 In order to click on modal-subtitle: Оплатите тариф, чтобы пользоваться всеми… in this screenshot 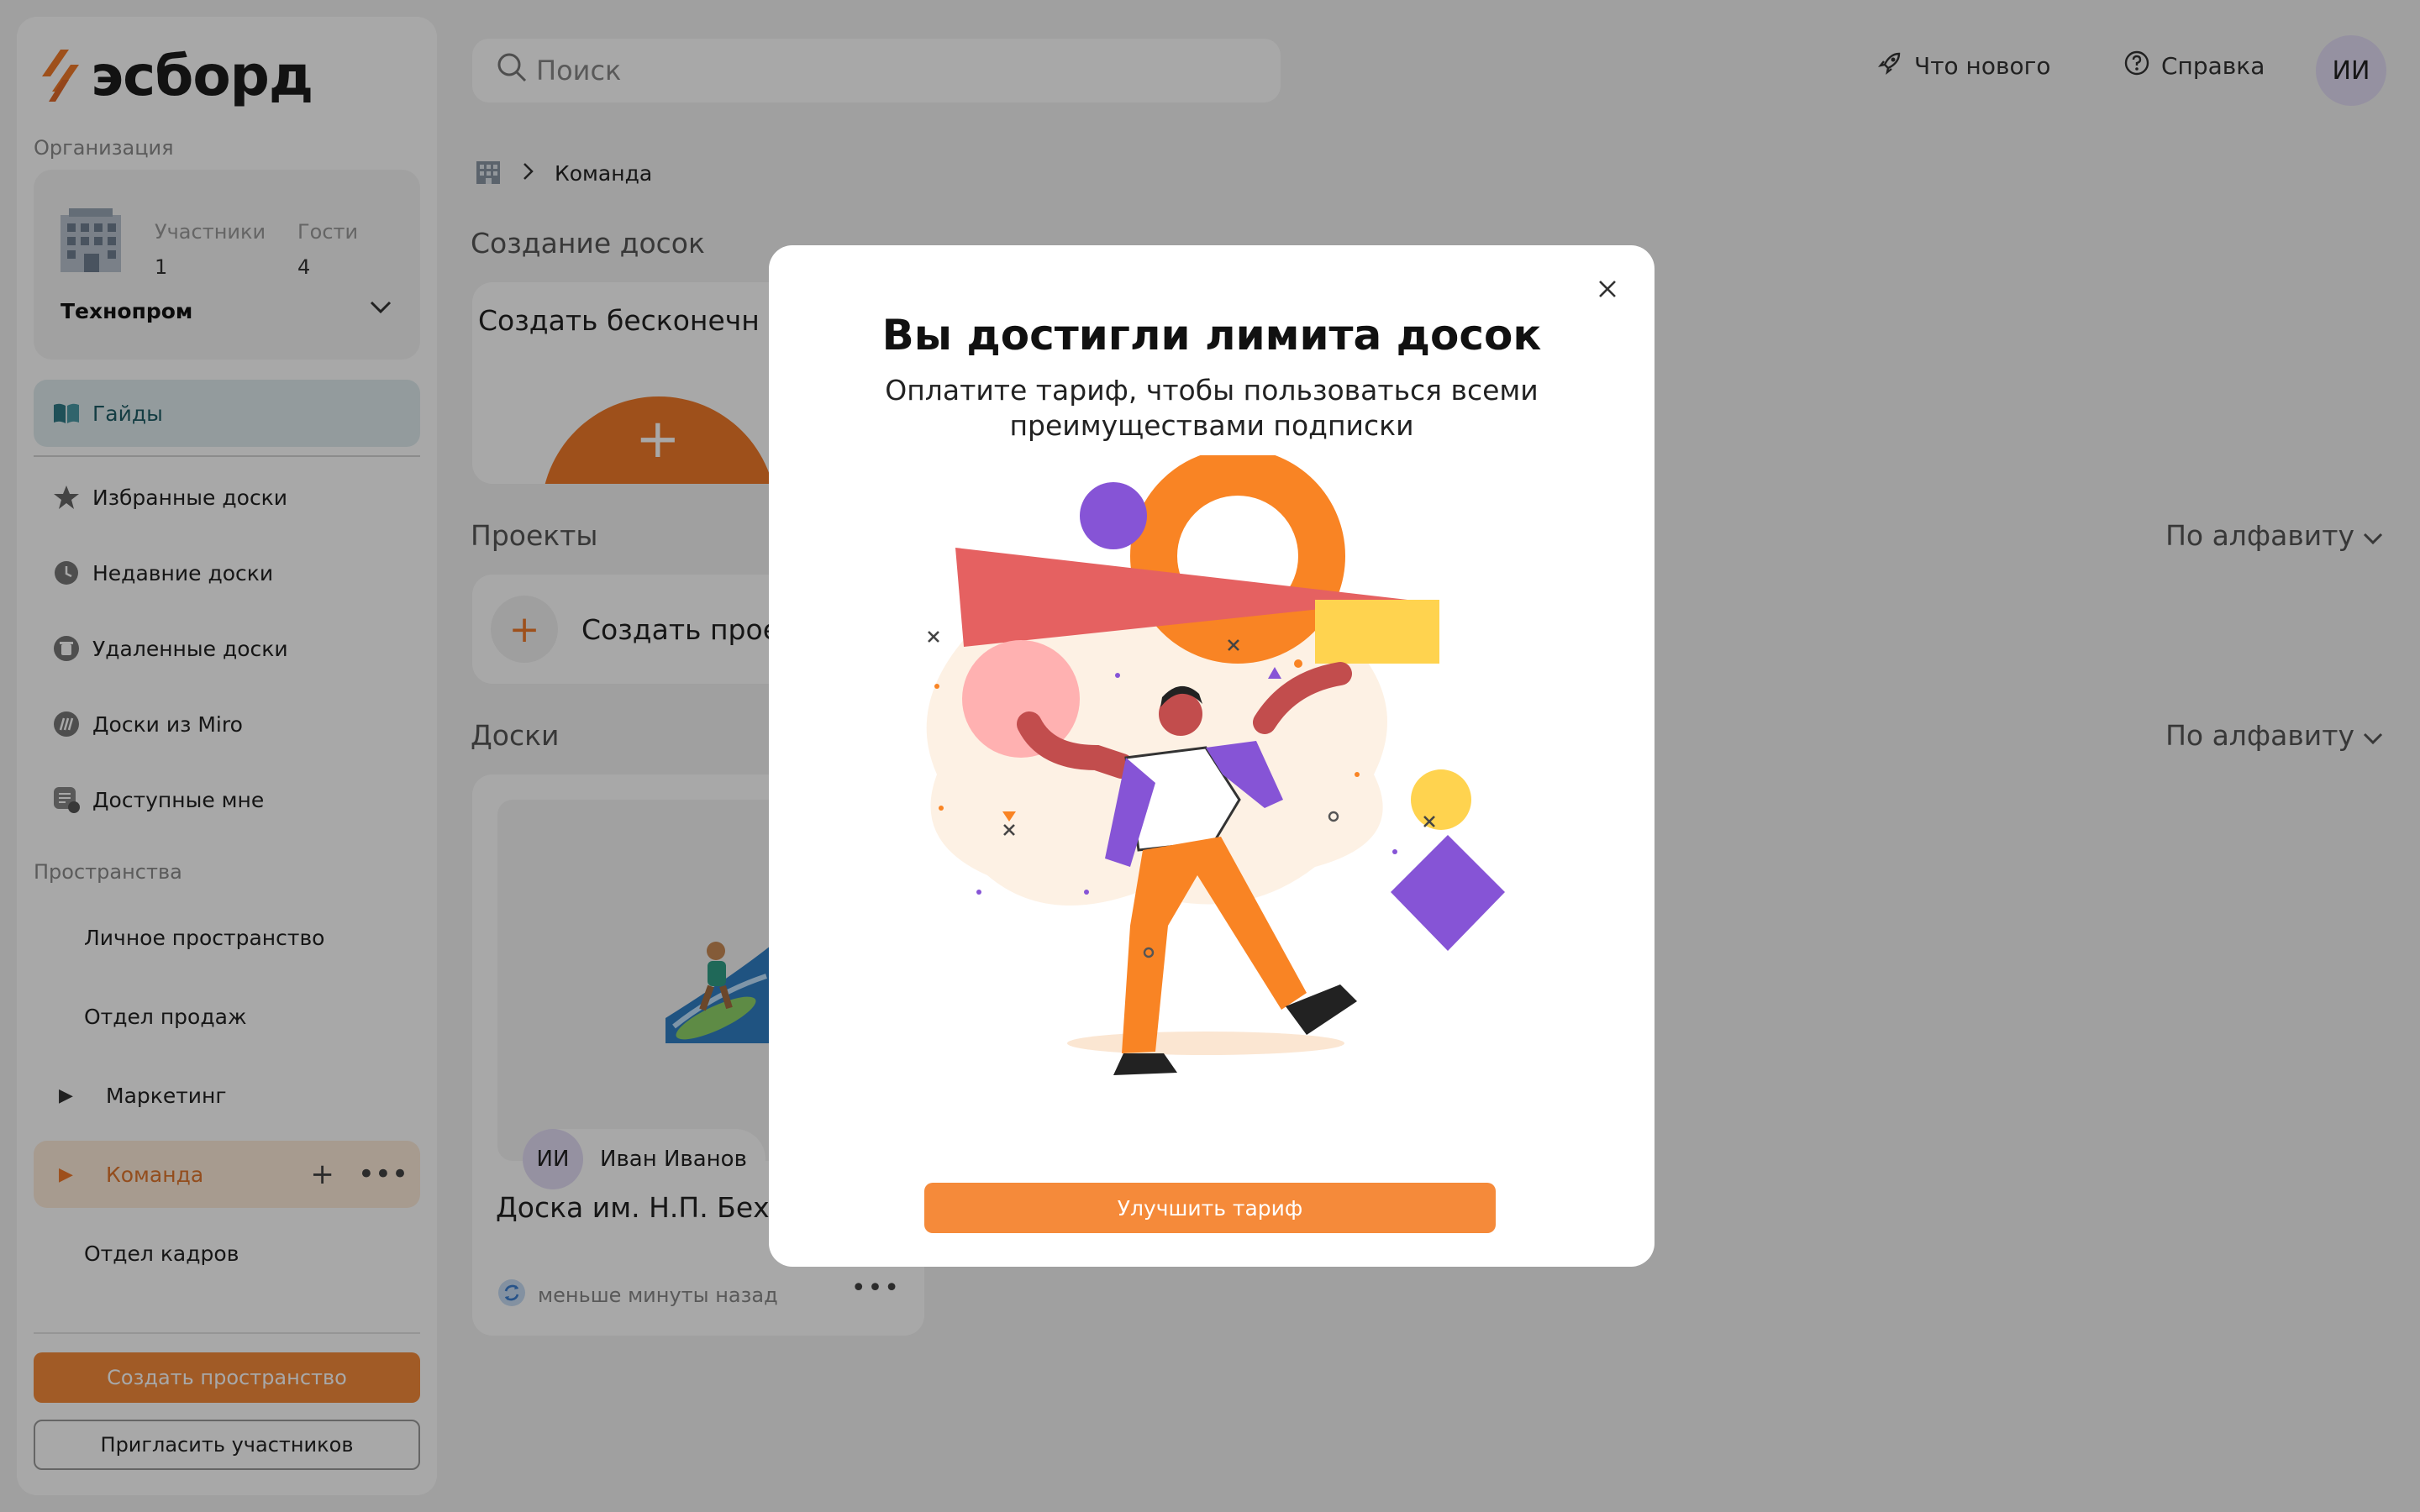, I will do `click(1212, 408)`.